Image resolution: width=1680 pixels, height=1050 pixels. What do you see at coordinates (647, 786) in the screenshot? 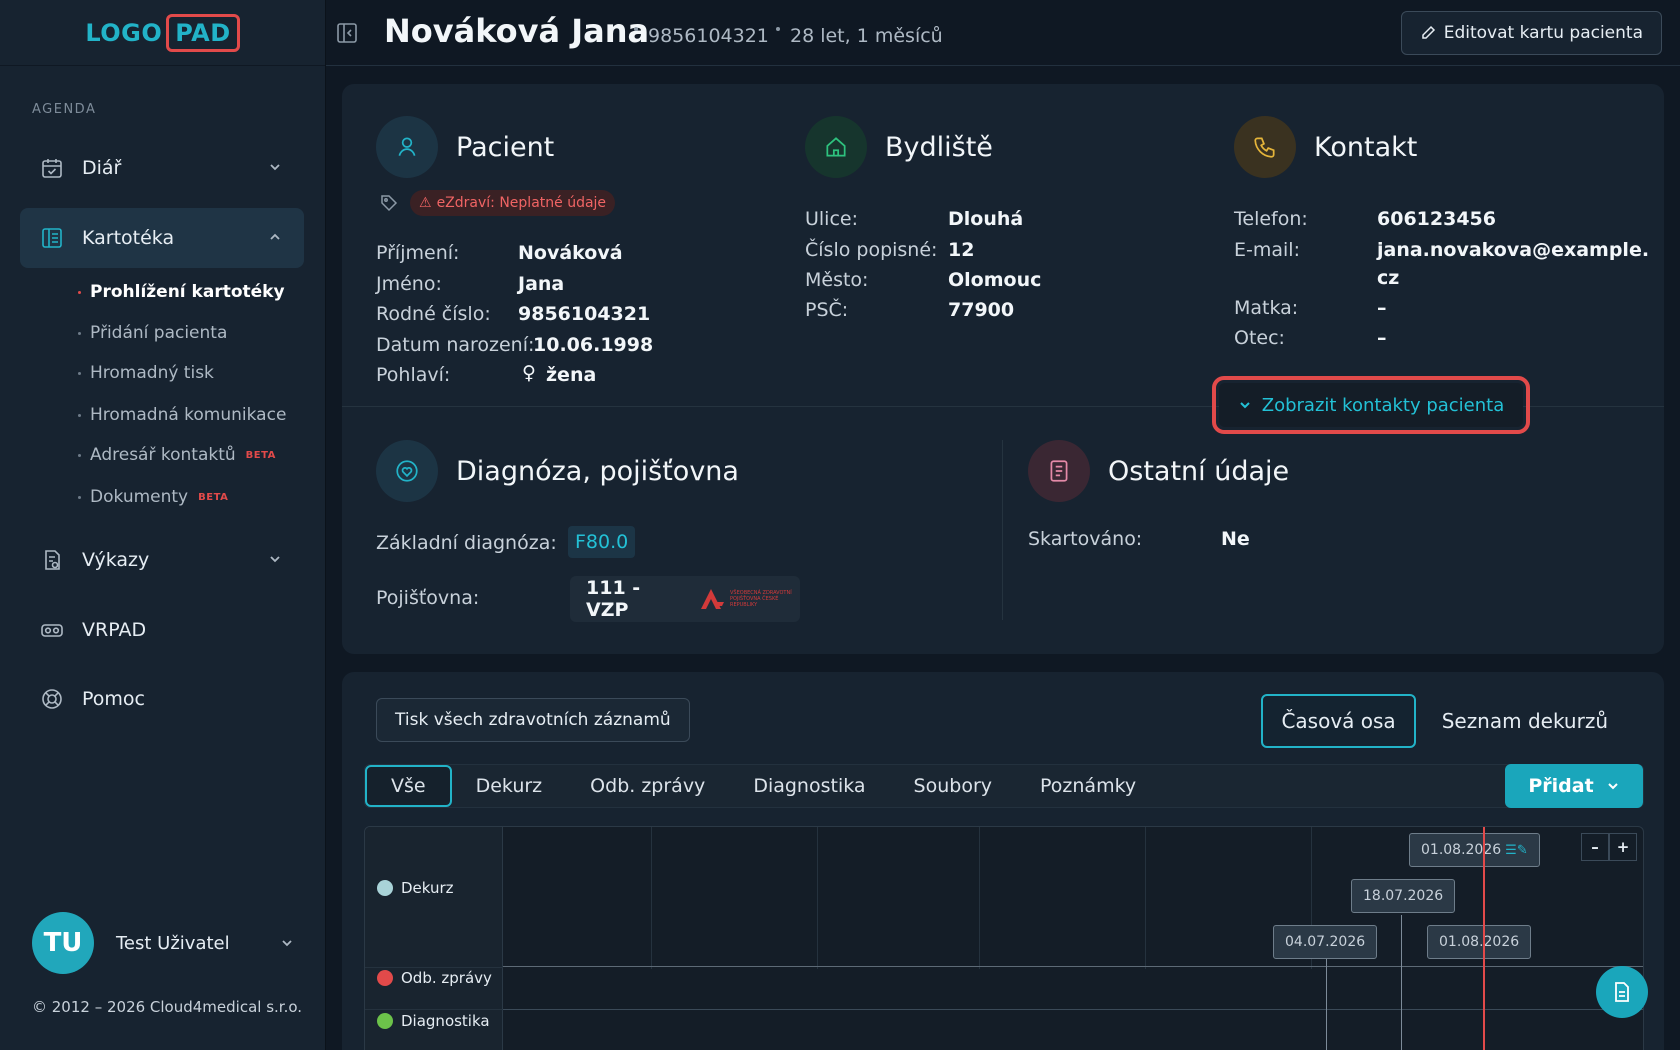
I see `tab-odb-zpravy: Odb. zprávy` at bounding box center [647, 786].